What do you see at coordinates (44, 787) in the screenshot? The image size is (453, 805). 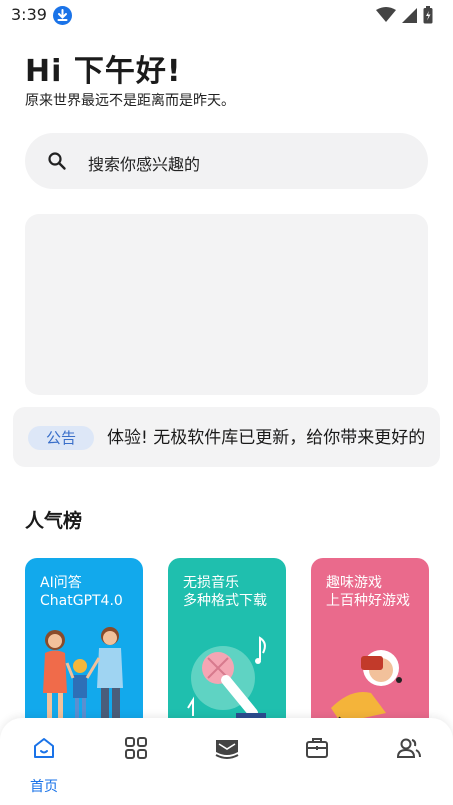 I see `nav-home-label: 首页` at bounding box center [44, 787].